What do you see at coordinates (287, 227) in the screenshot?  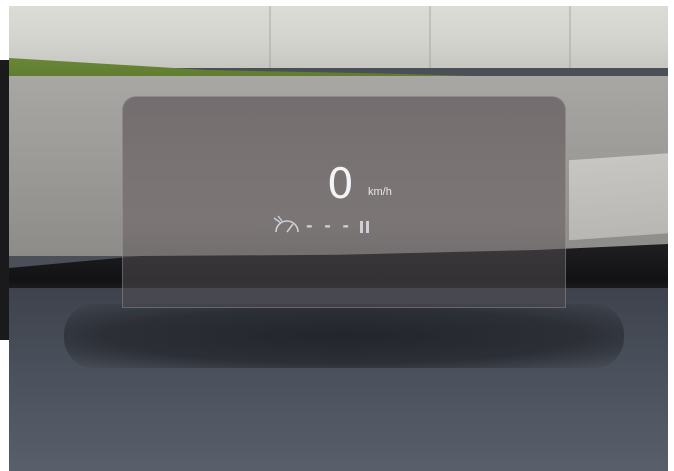 I see `speed-limiter-icon` at bounding box center [287, 227].